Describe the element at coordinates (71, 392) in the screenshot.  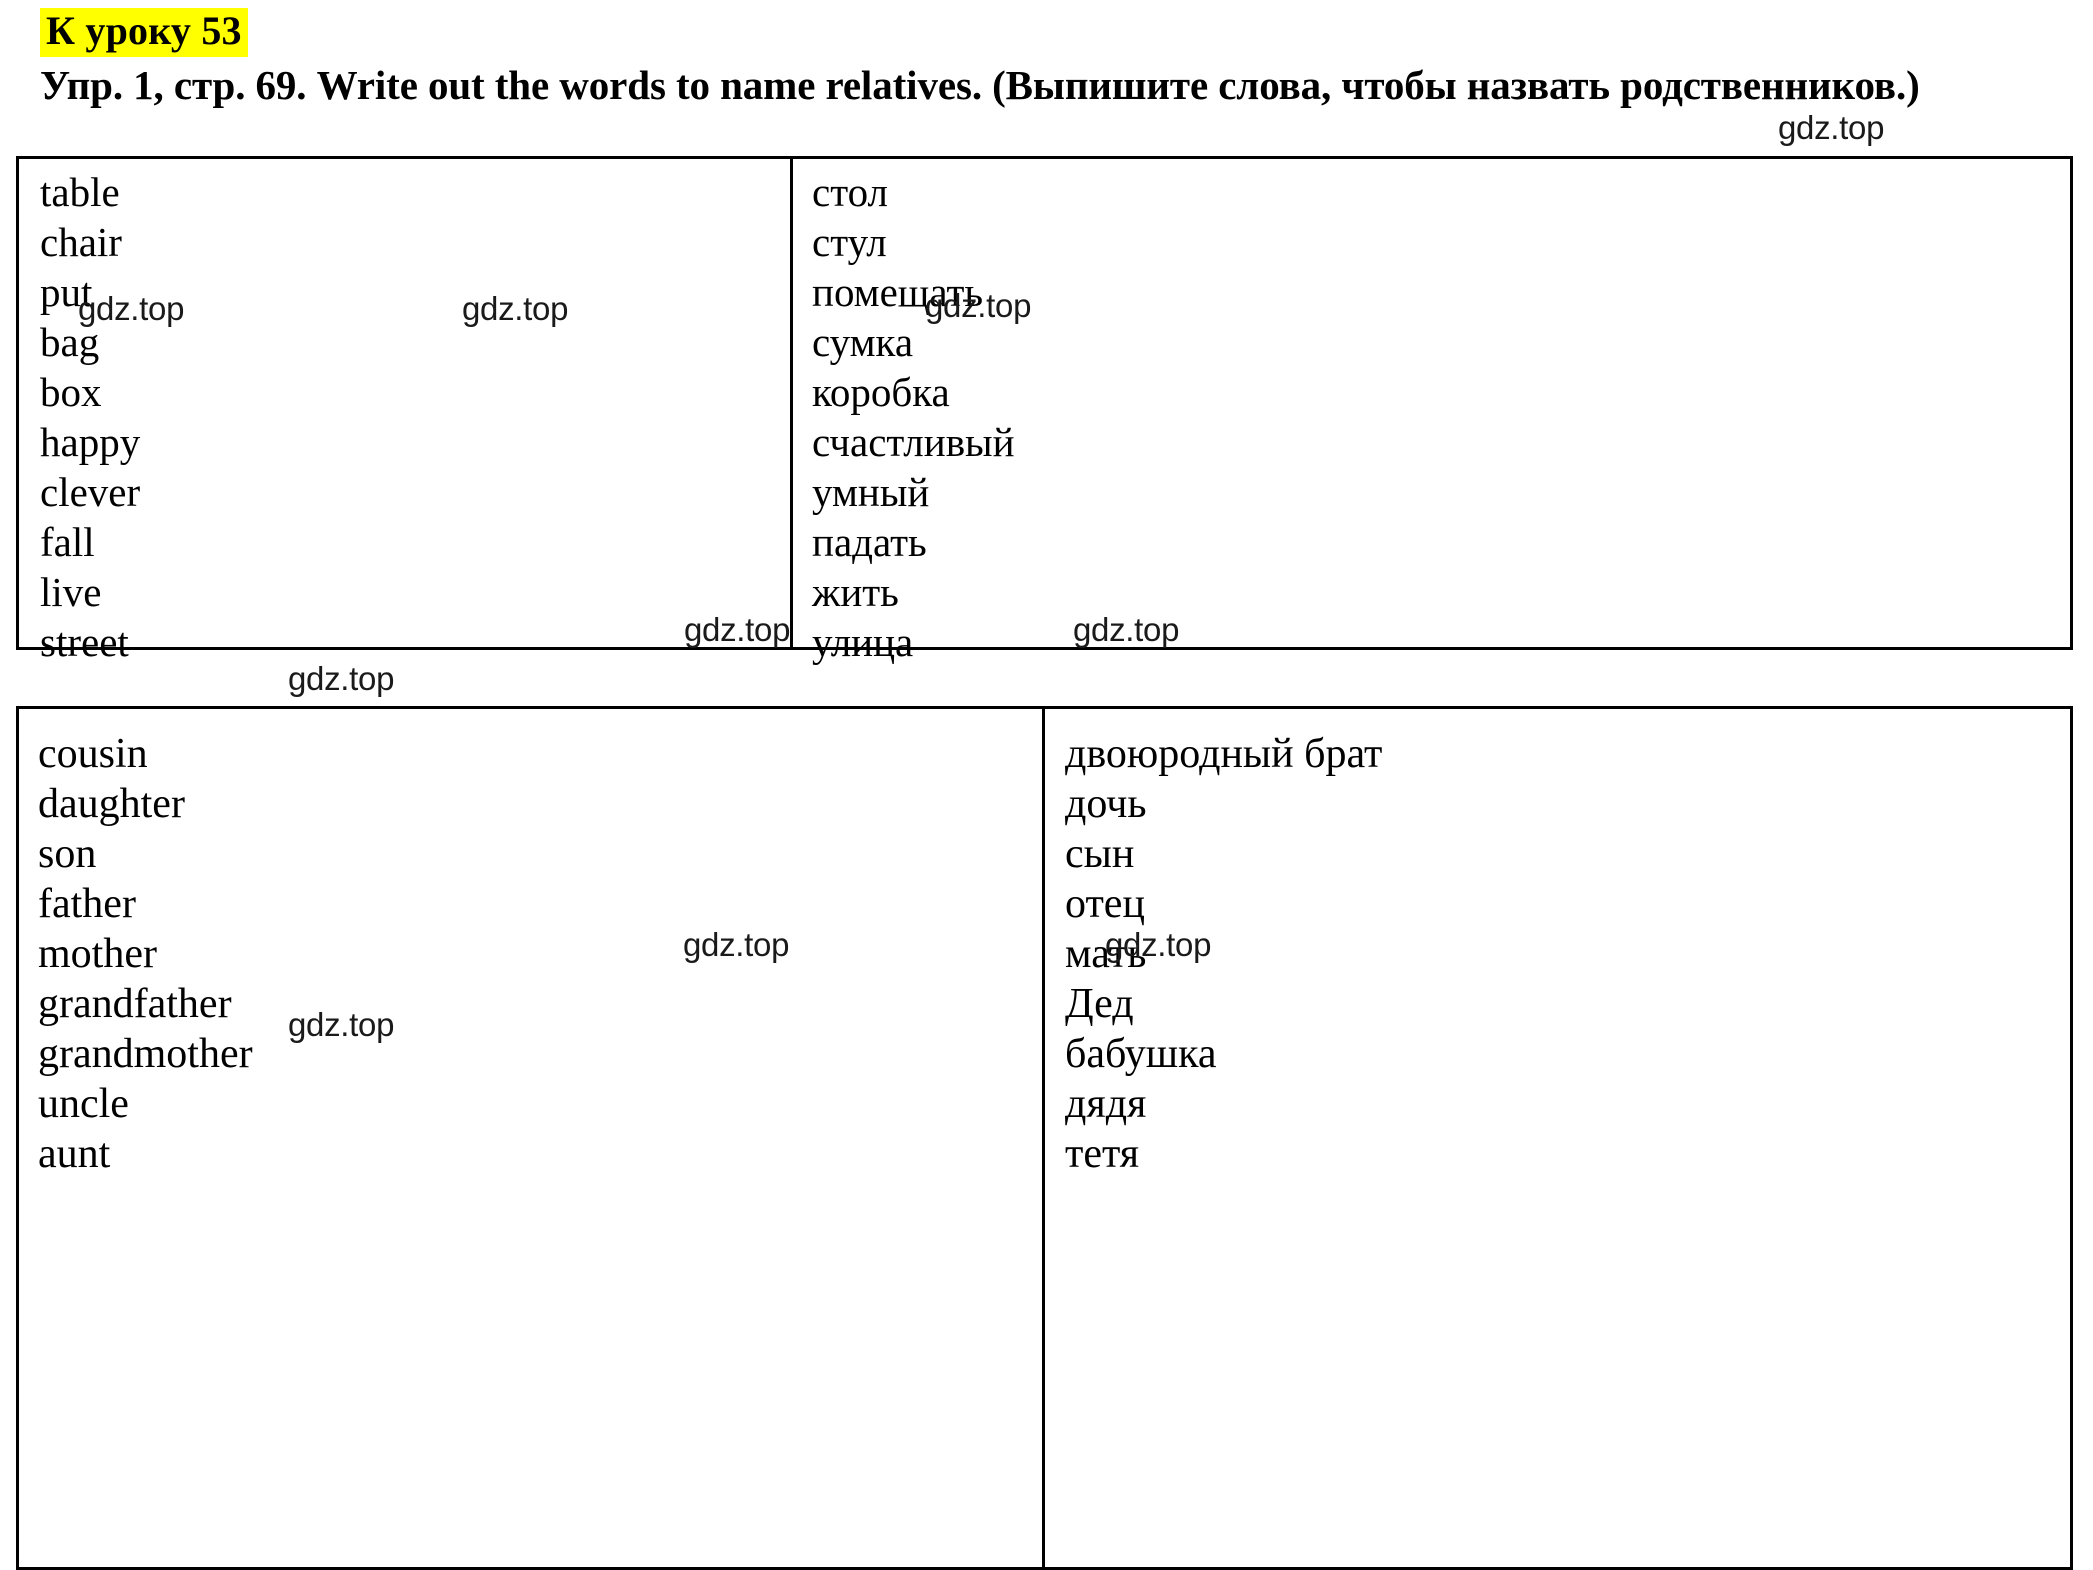
I see `word-english: box` at that location.